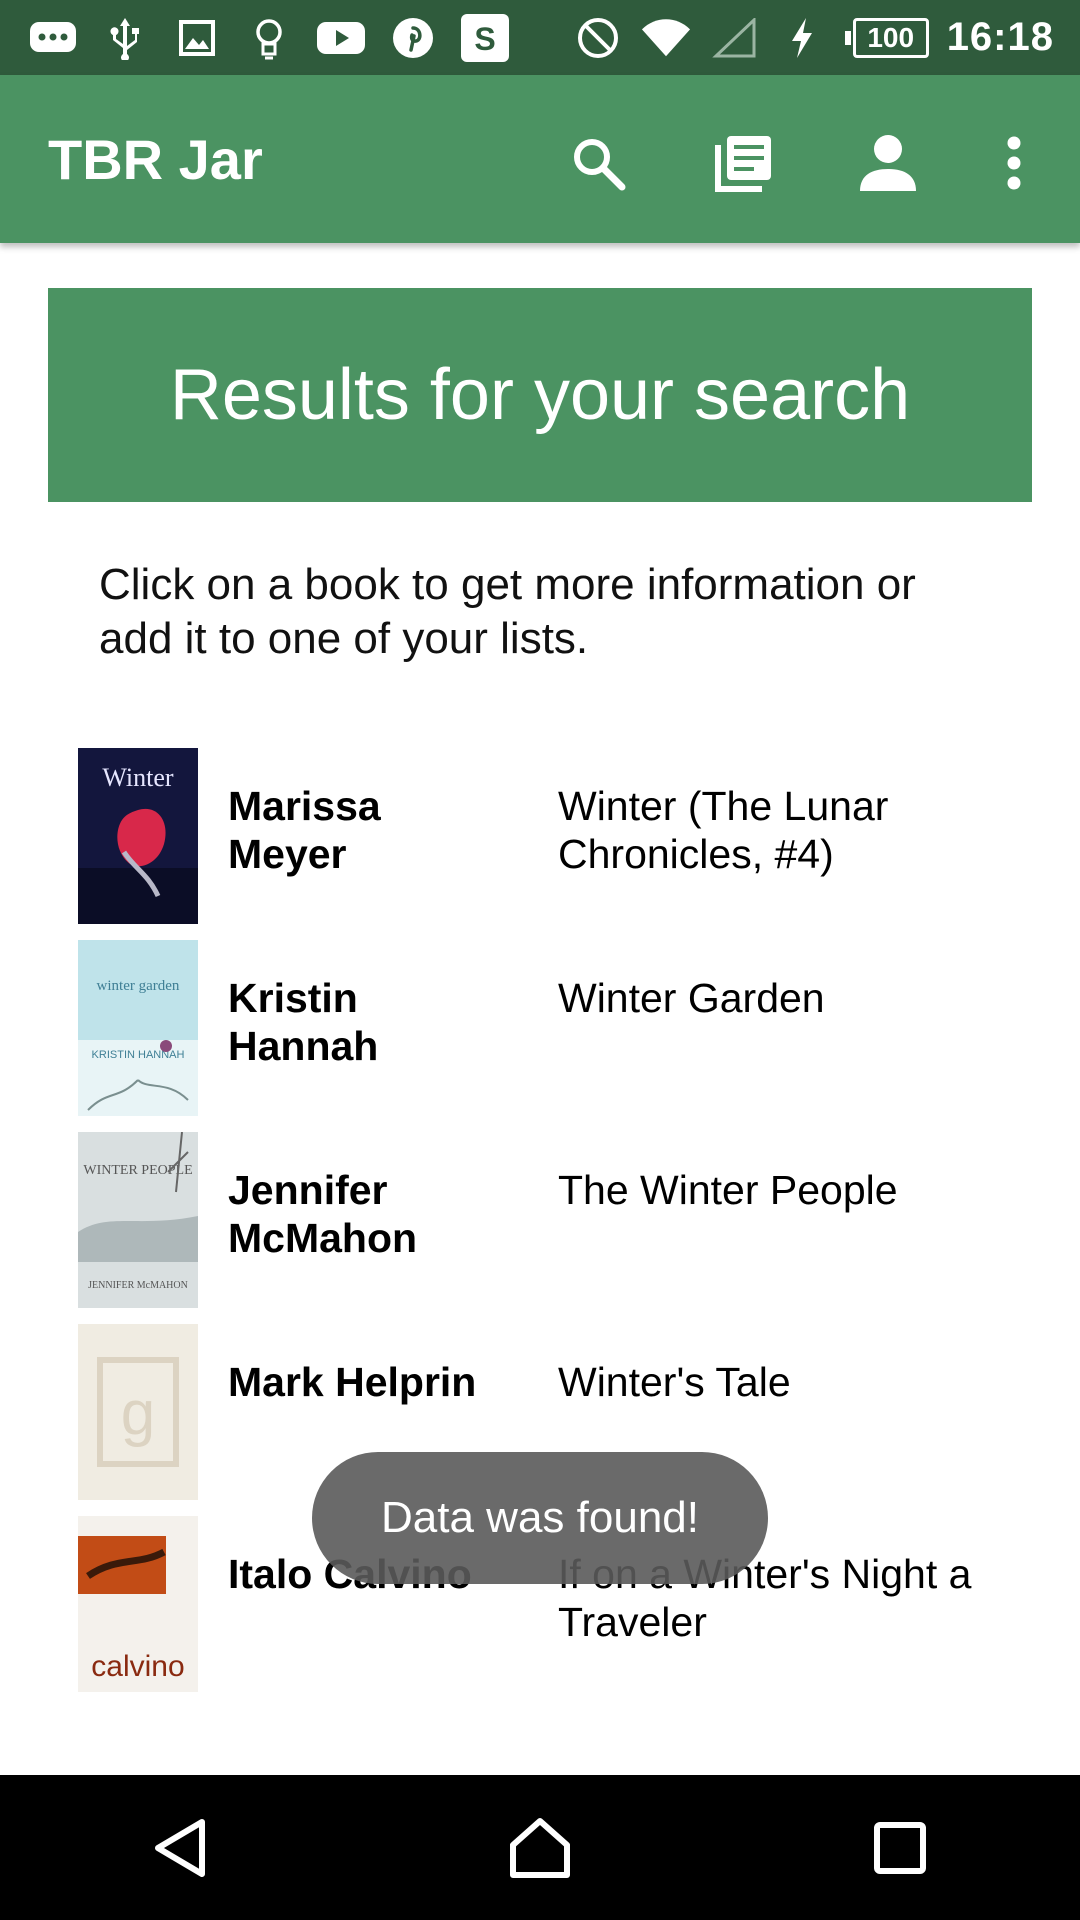 This screenshot has width=1080, height=1920. What do you see at coordinates (304, 830) in the screenshot?
I see `book-author: Marissa Meyer` at bounding box center [304, 830].